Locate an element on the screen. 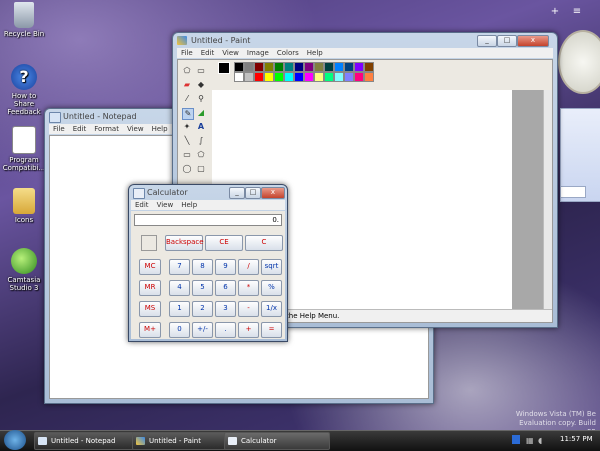 The height and width of the screenshot is (451, 600). calc-key-button: * is located at coordinates (248, 288).